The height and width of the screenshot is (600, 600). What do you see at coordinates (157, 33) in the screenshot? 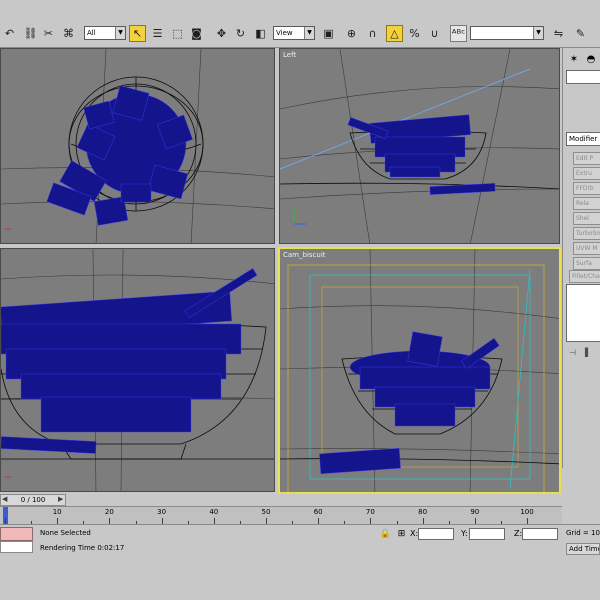
I see `select-by-name-icon: ☰` at bounding box center [157, 33].